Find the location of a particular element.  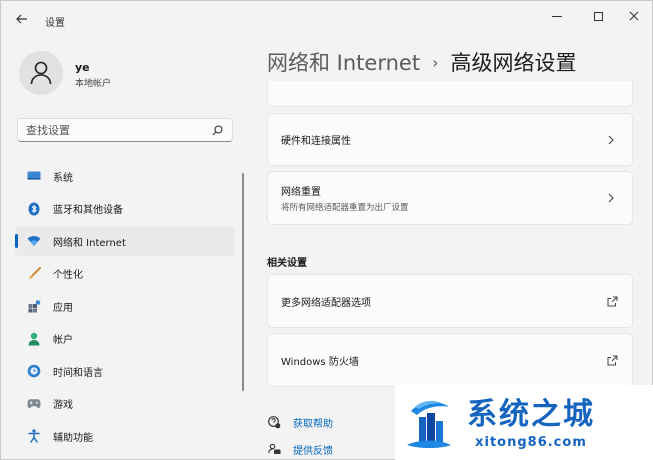

search-box is located at coordinates (125, 130).